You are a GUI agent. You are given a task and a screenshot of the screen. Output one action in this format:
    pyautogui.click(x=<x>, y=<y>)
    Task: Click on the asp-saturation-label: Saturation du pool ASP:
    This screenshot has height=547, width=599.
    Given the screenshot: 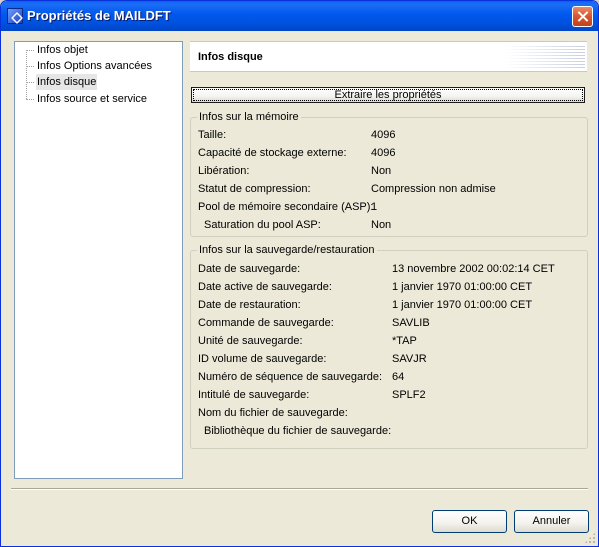 What is the action you would take?
    pyautogui.click(x=262, y=225)
    